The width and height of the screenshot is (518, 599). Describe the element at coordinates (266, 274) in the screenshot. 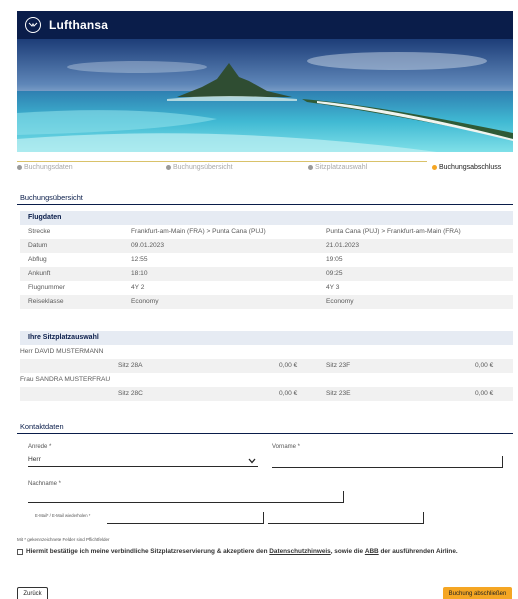

I see `table-row: Ankunft 18:10 09:25` at that location.